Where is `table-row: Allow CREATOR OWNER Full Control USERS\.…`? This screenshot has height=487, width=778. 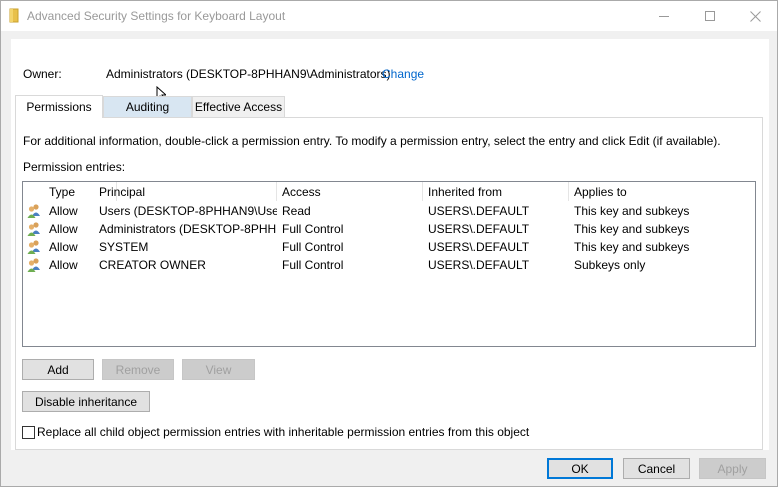
table-row: Allow CREATOR OWNER Full Control USERS\.… is located at coordinates (389, 265).